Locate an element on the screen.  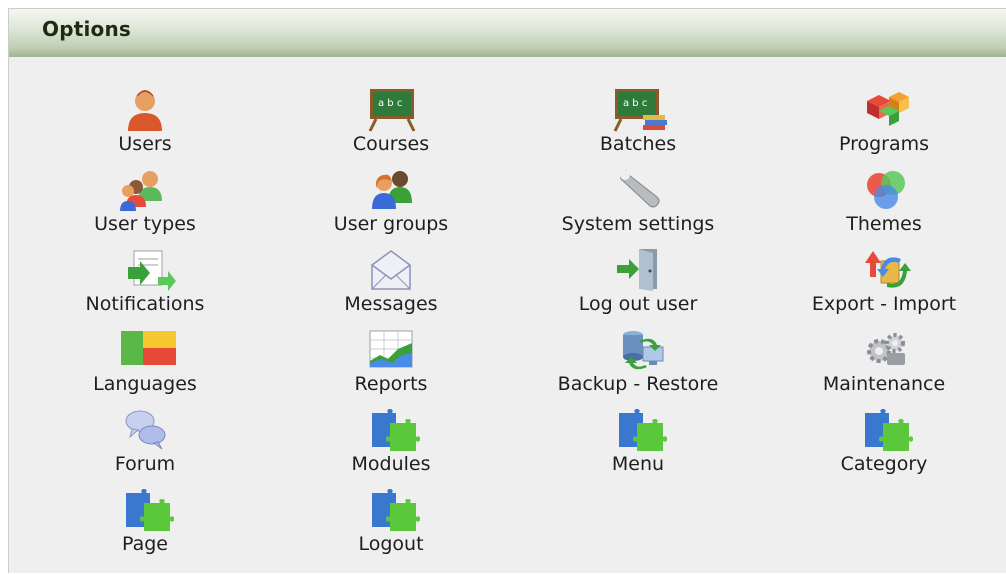
option-label: Maintenance is located at coordinates (884, 384).